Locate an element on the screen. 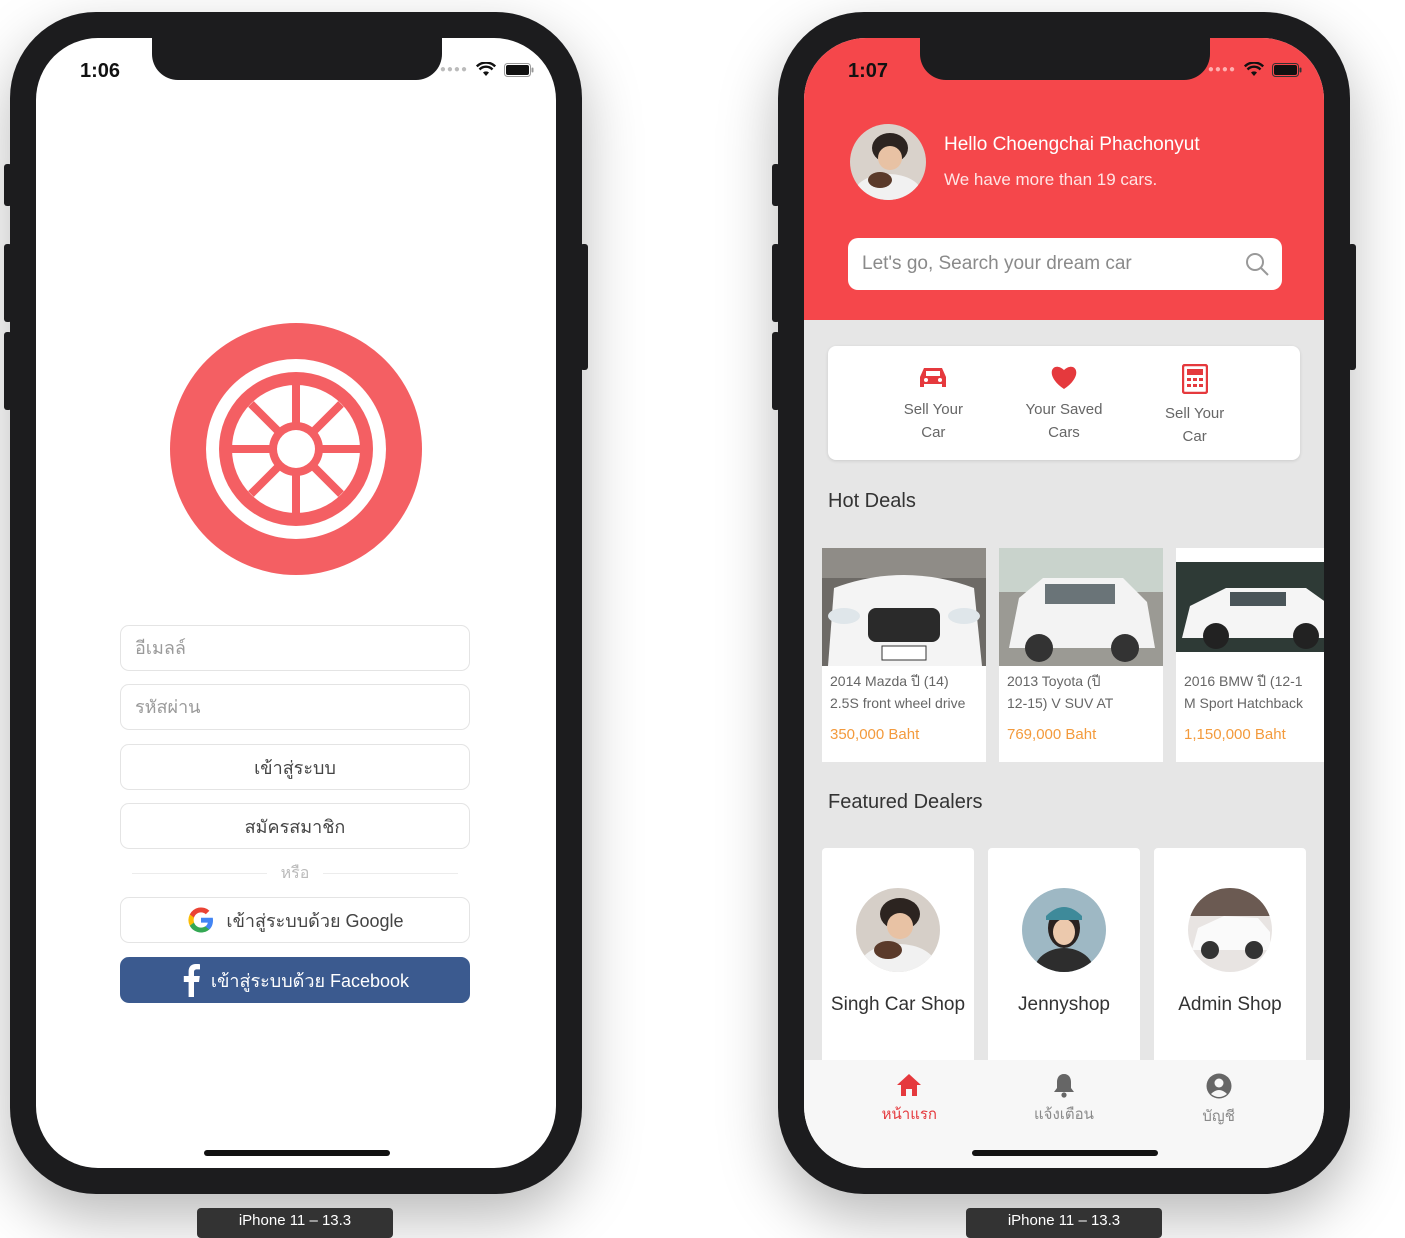 Image resolution: width=1405 pixels, height=1238 pixels. deal-price: 1,150,000 Baht is located at coordinates (1235, 734).